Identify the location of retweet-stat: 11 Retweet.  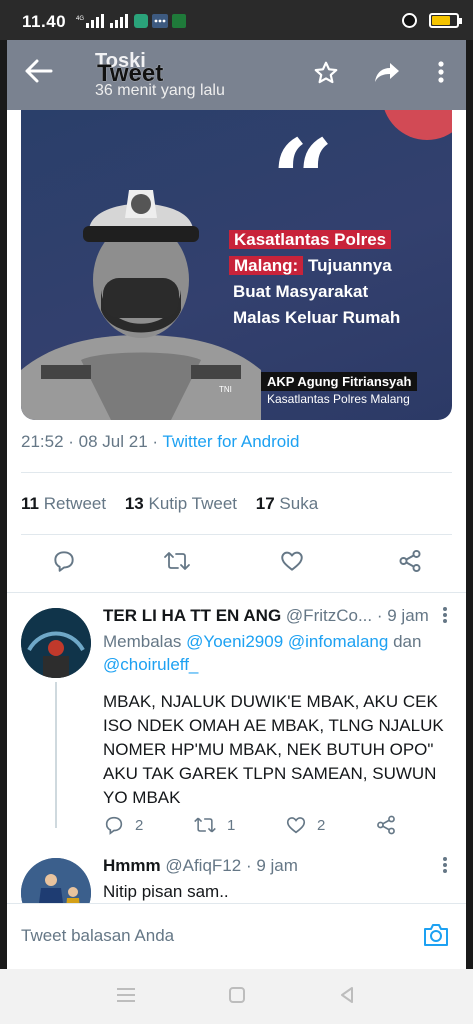
(63, 503).